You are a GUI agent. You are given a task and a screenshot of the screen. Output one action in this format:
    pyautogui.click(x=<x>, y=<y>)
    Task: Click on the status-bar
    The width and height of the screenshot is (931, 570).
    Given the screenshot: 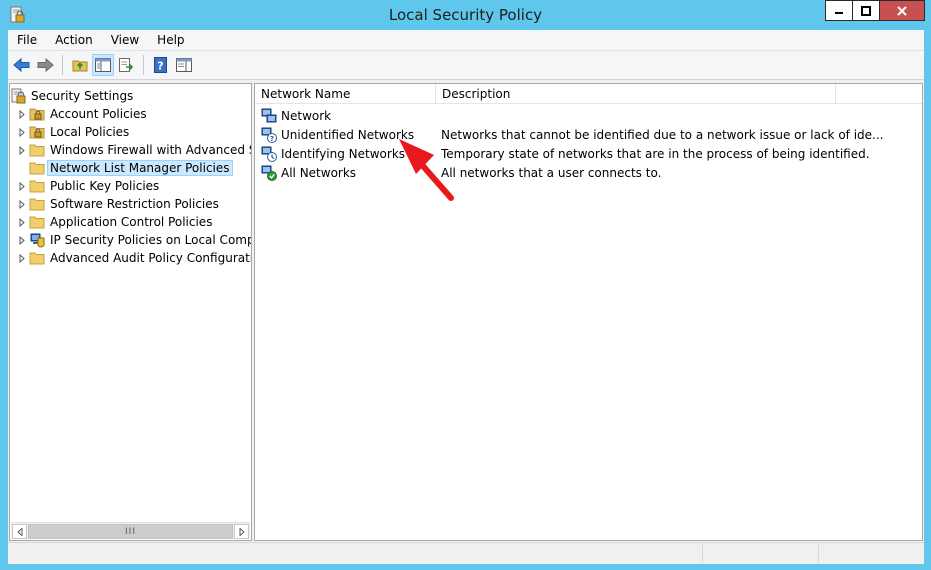 What is the action you would take?
    pyautogui.click(x=466, y=553)
    